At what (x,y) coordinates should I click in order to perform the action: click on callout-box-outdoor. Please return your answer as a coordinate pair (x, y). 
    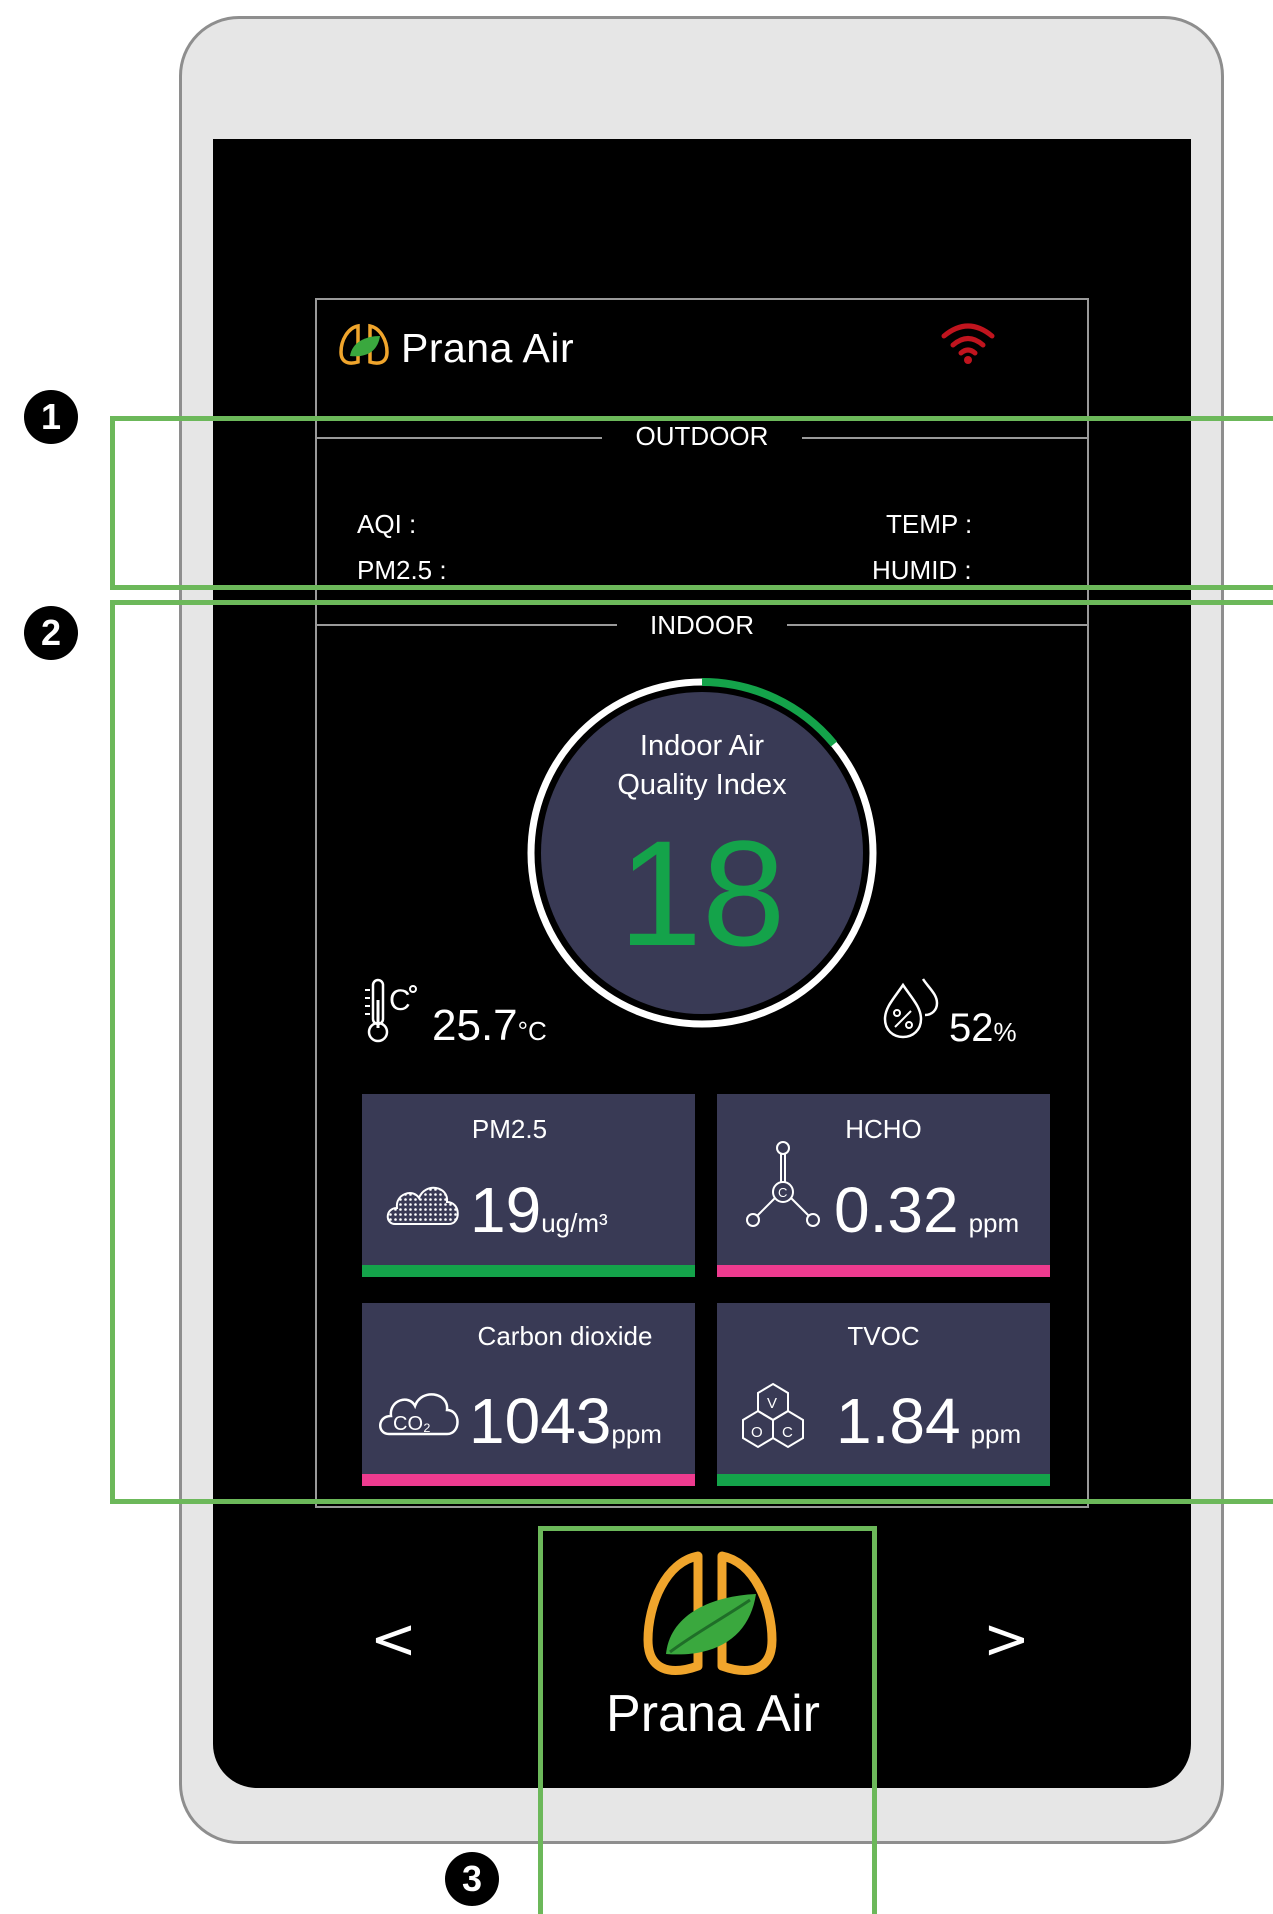
    Looking at the image, I should click on (691, 503).